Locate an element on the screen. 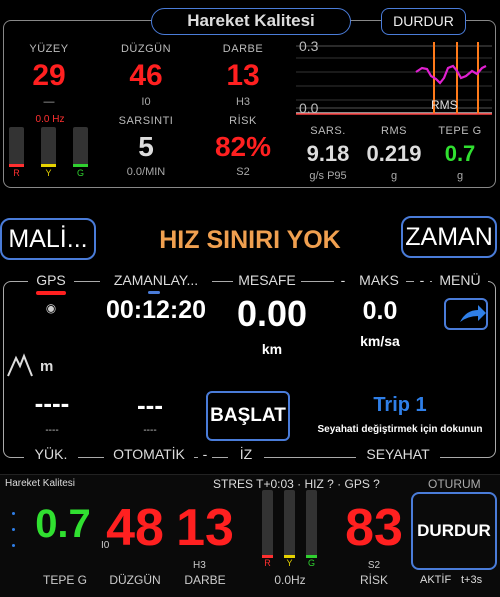 The height and width of the screenshot is (597, 500). tab-track: İZ is located at coordinates (246, 454).